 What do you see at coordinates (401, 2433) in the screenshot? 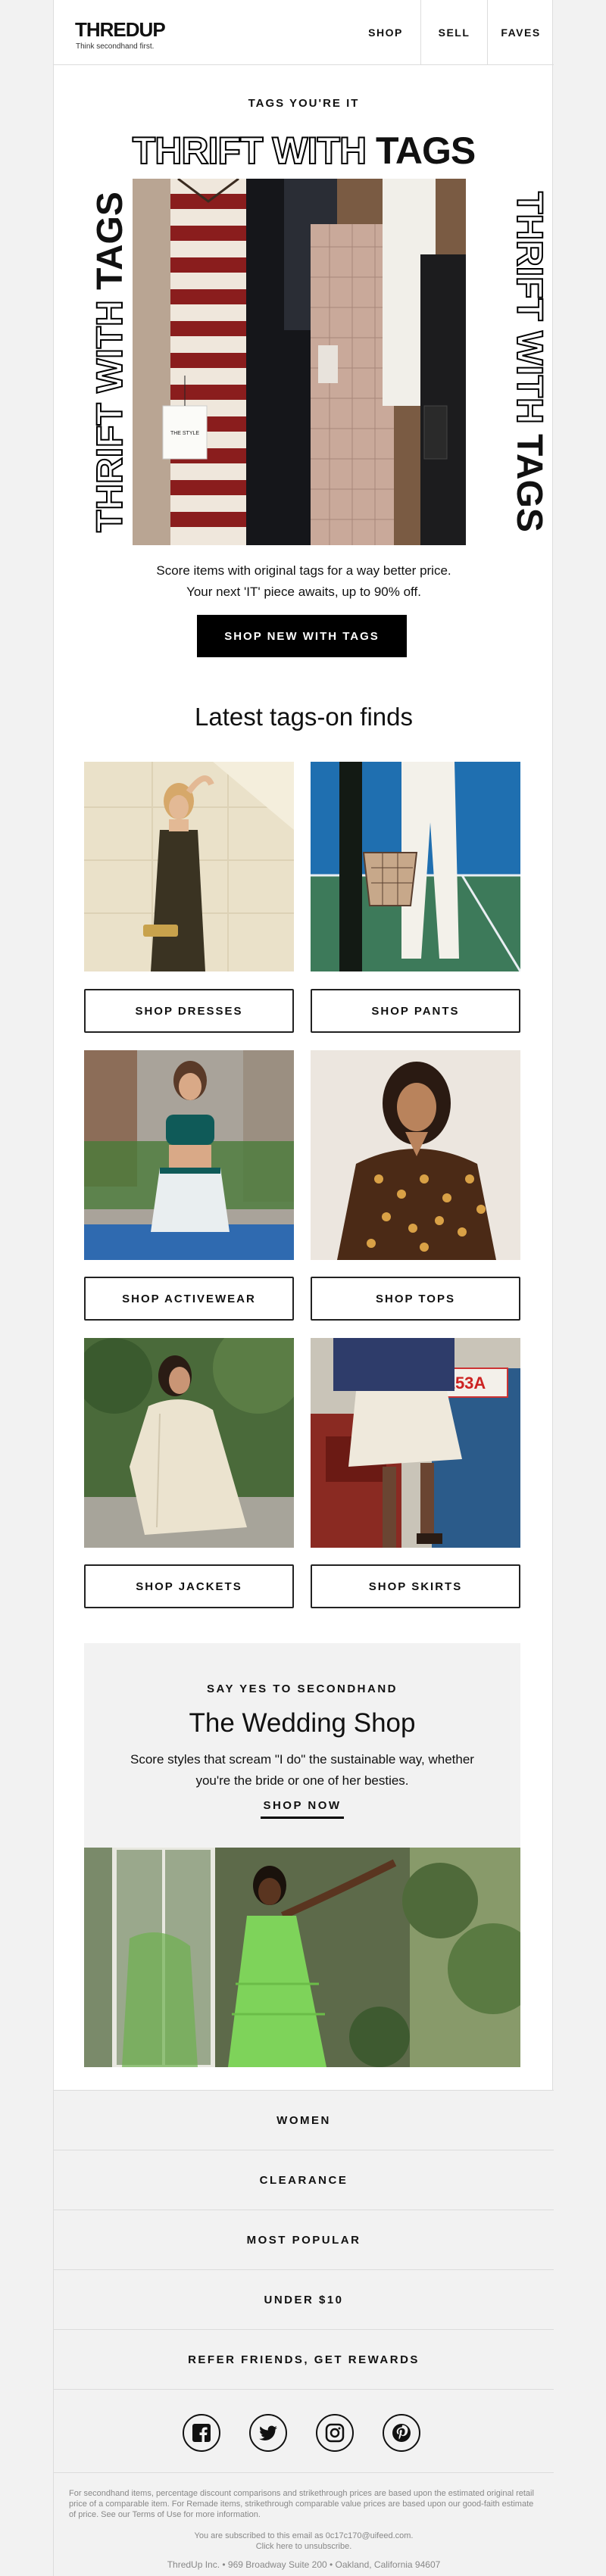
I see `pinterest-icon` at bounding box center [401, 2433].